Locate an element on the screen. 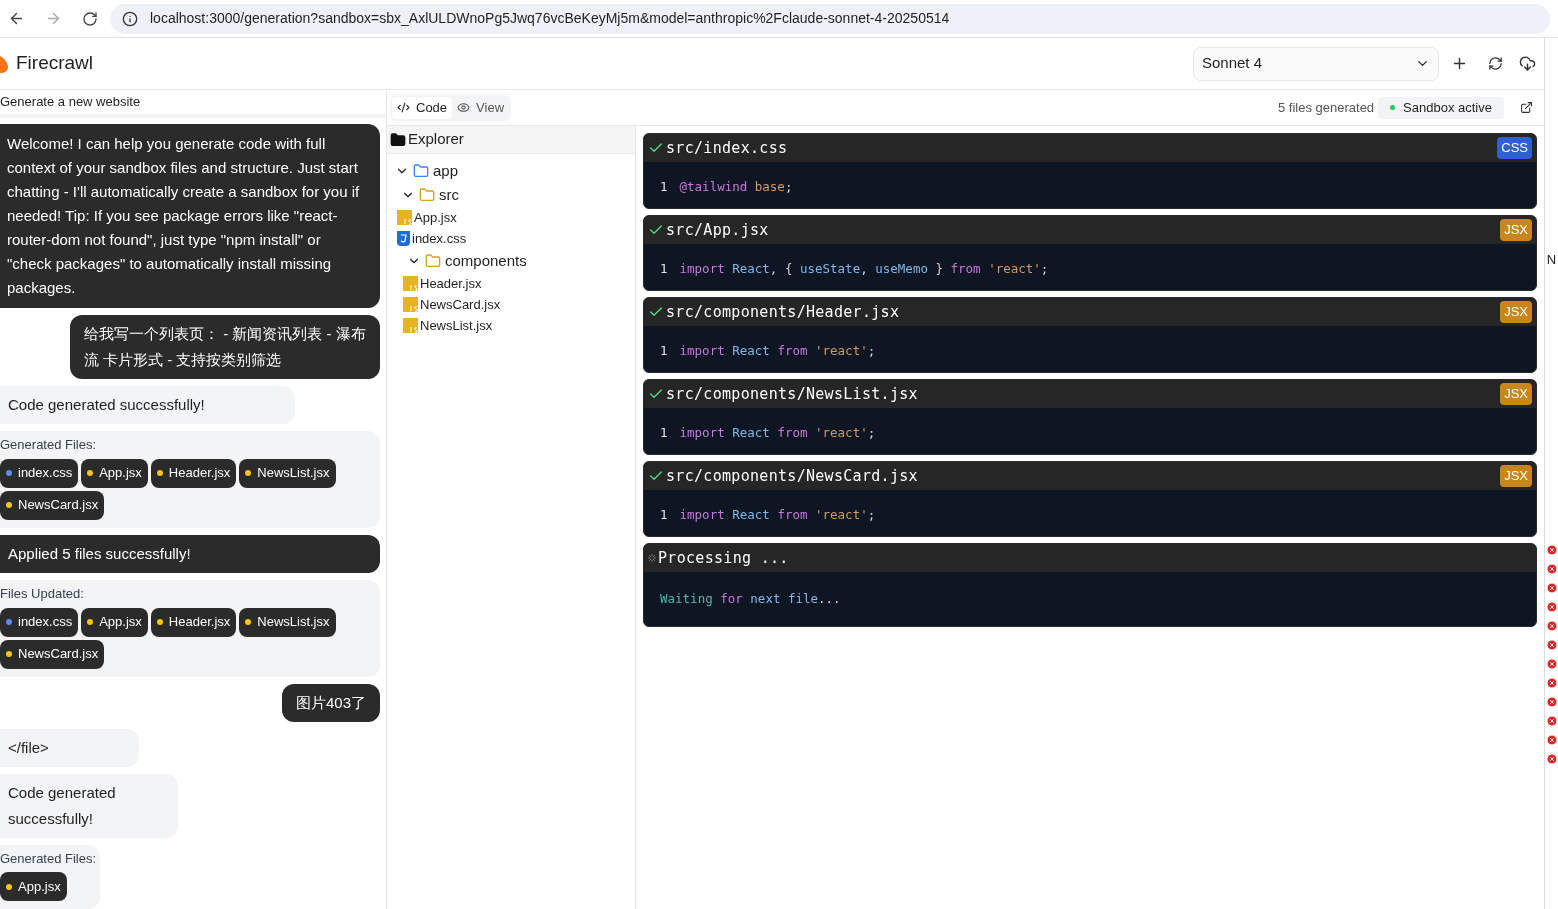  sandbox-status: Sandbox active is located at coordinates (1441, 107).